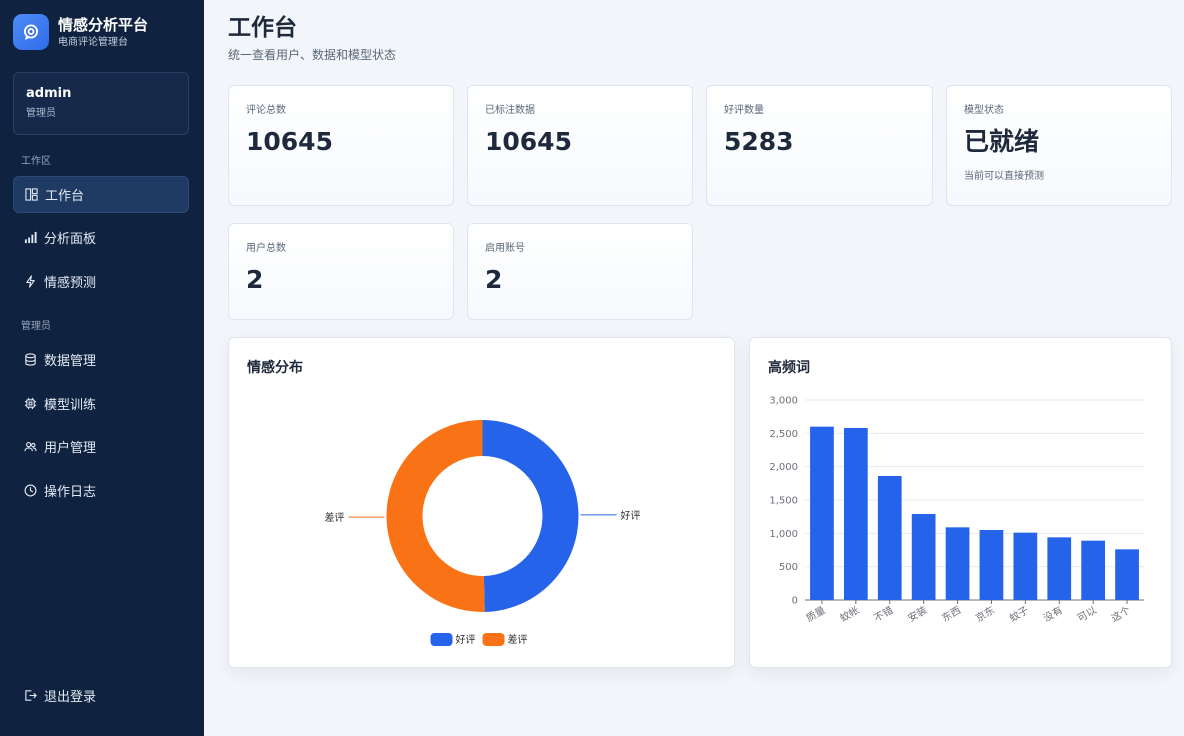 This screenshot has width=1184, height=736. What do you see at coordinates (1053, 613) in the screenshot?
I see `x-tick-label-7: 没有` at bounding box center [1053, 613].